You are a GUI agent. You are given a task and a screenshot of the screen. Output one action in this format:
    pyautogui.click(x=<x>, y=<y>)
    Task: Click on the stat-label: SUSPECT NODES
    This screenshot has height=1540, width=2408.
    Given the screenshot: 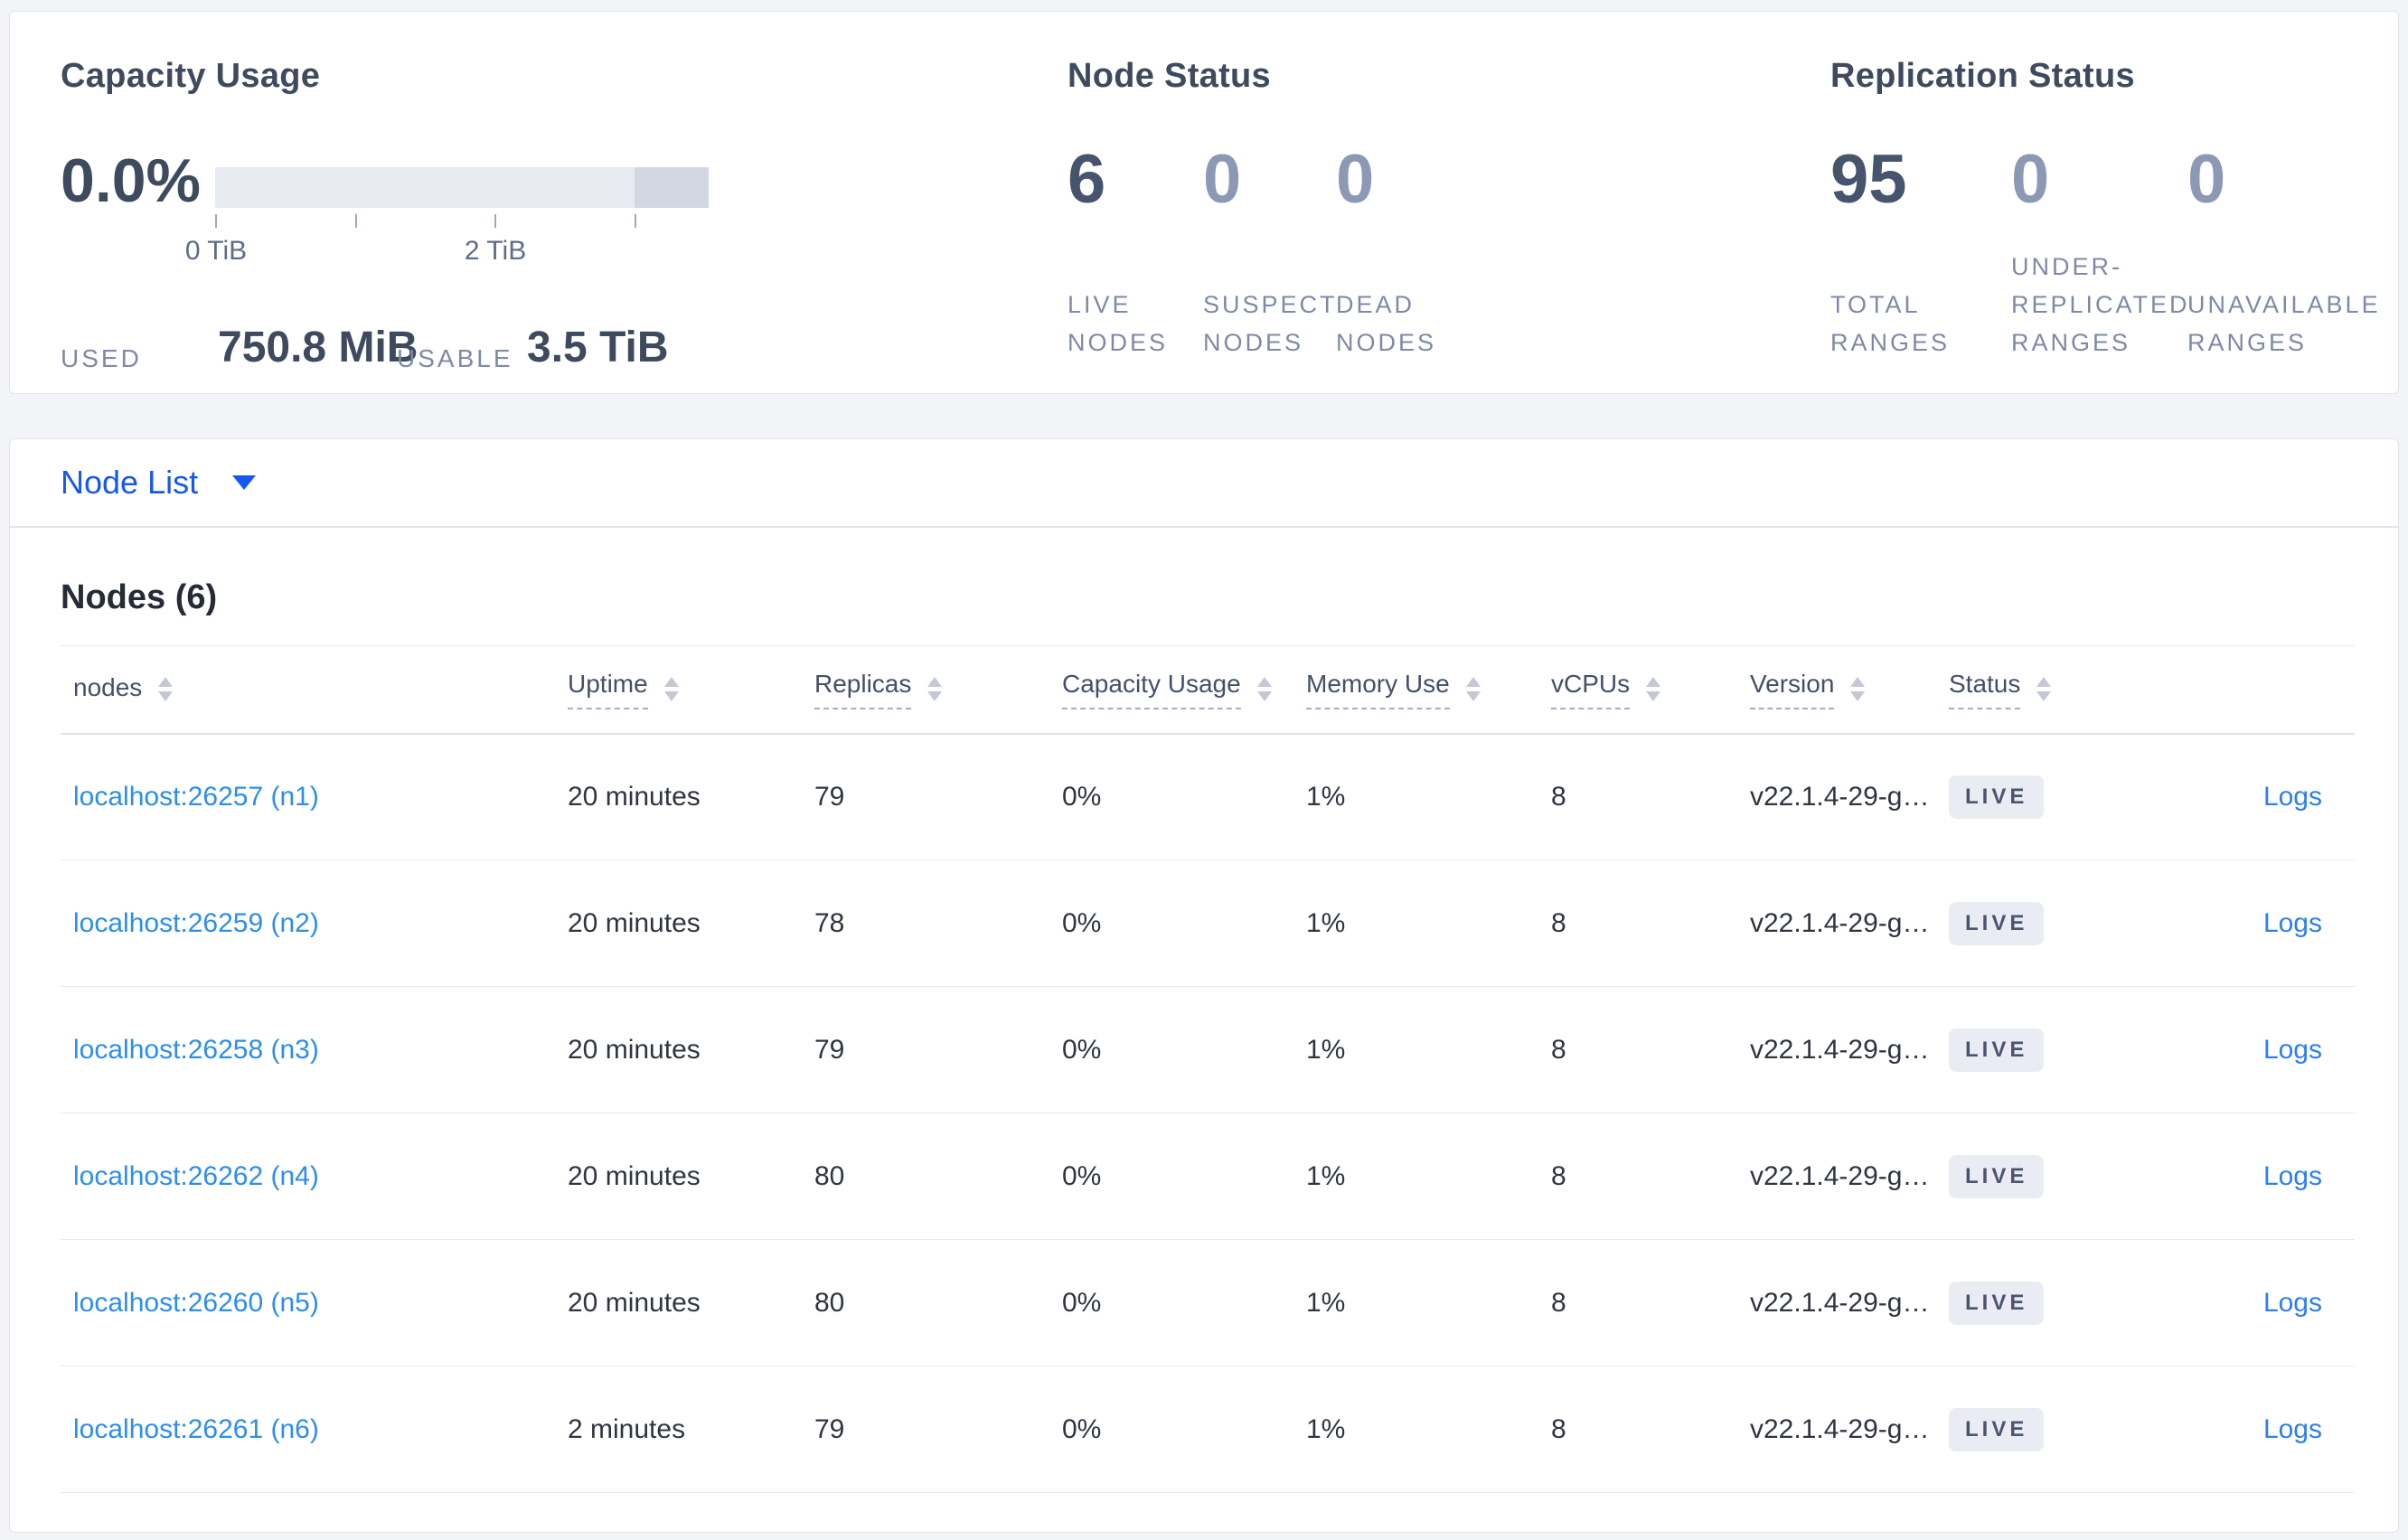 What is the action you would take?
    pyautogui.click(x=1270, y=324)
    